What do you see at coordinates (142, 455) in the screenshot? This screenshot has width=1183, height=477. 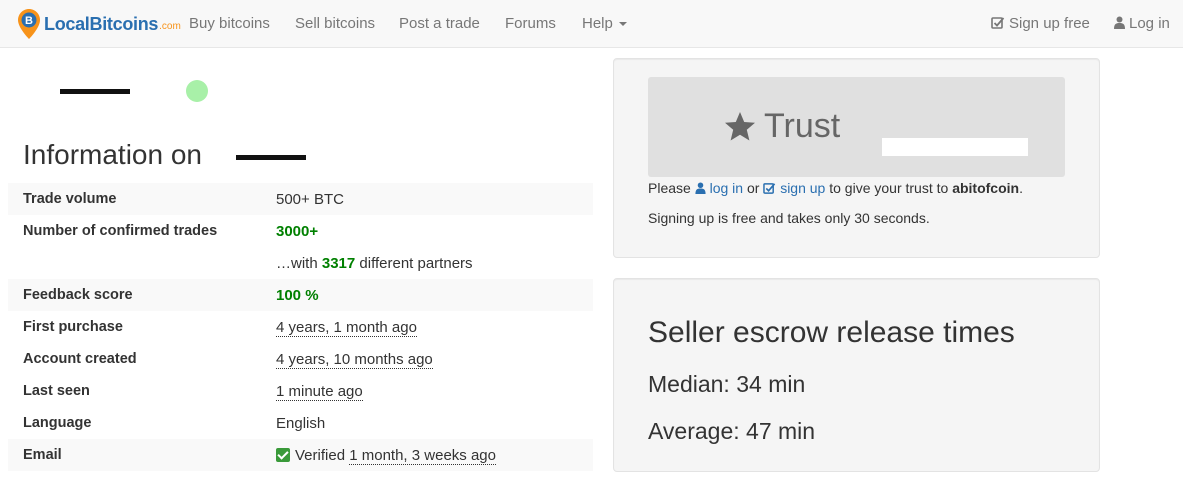 I see `row-label: Email` at bounding box center [142, 455].